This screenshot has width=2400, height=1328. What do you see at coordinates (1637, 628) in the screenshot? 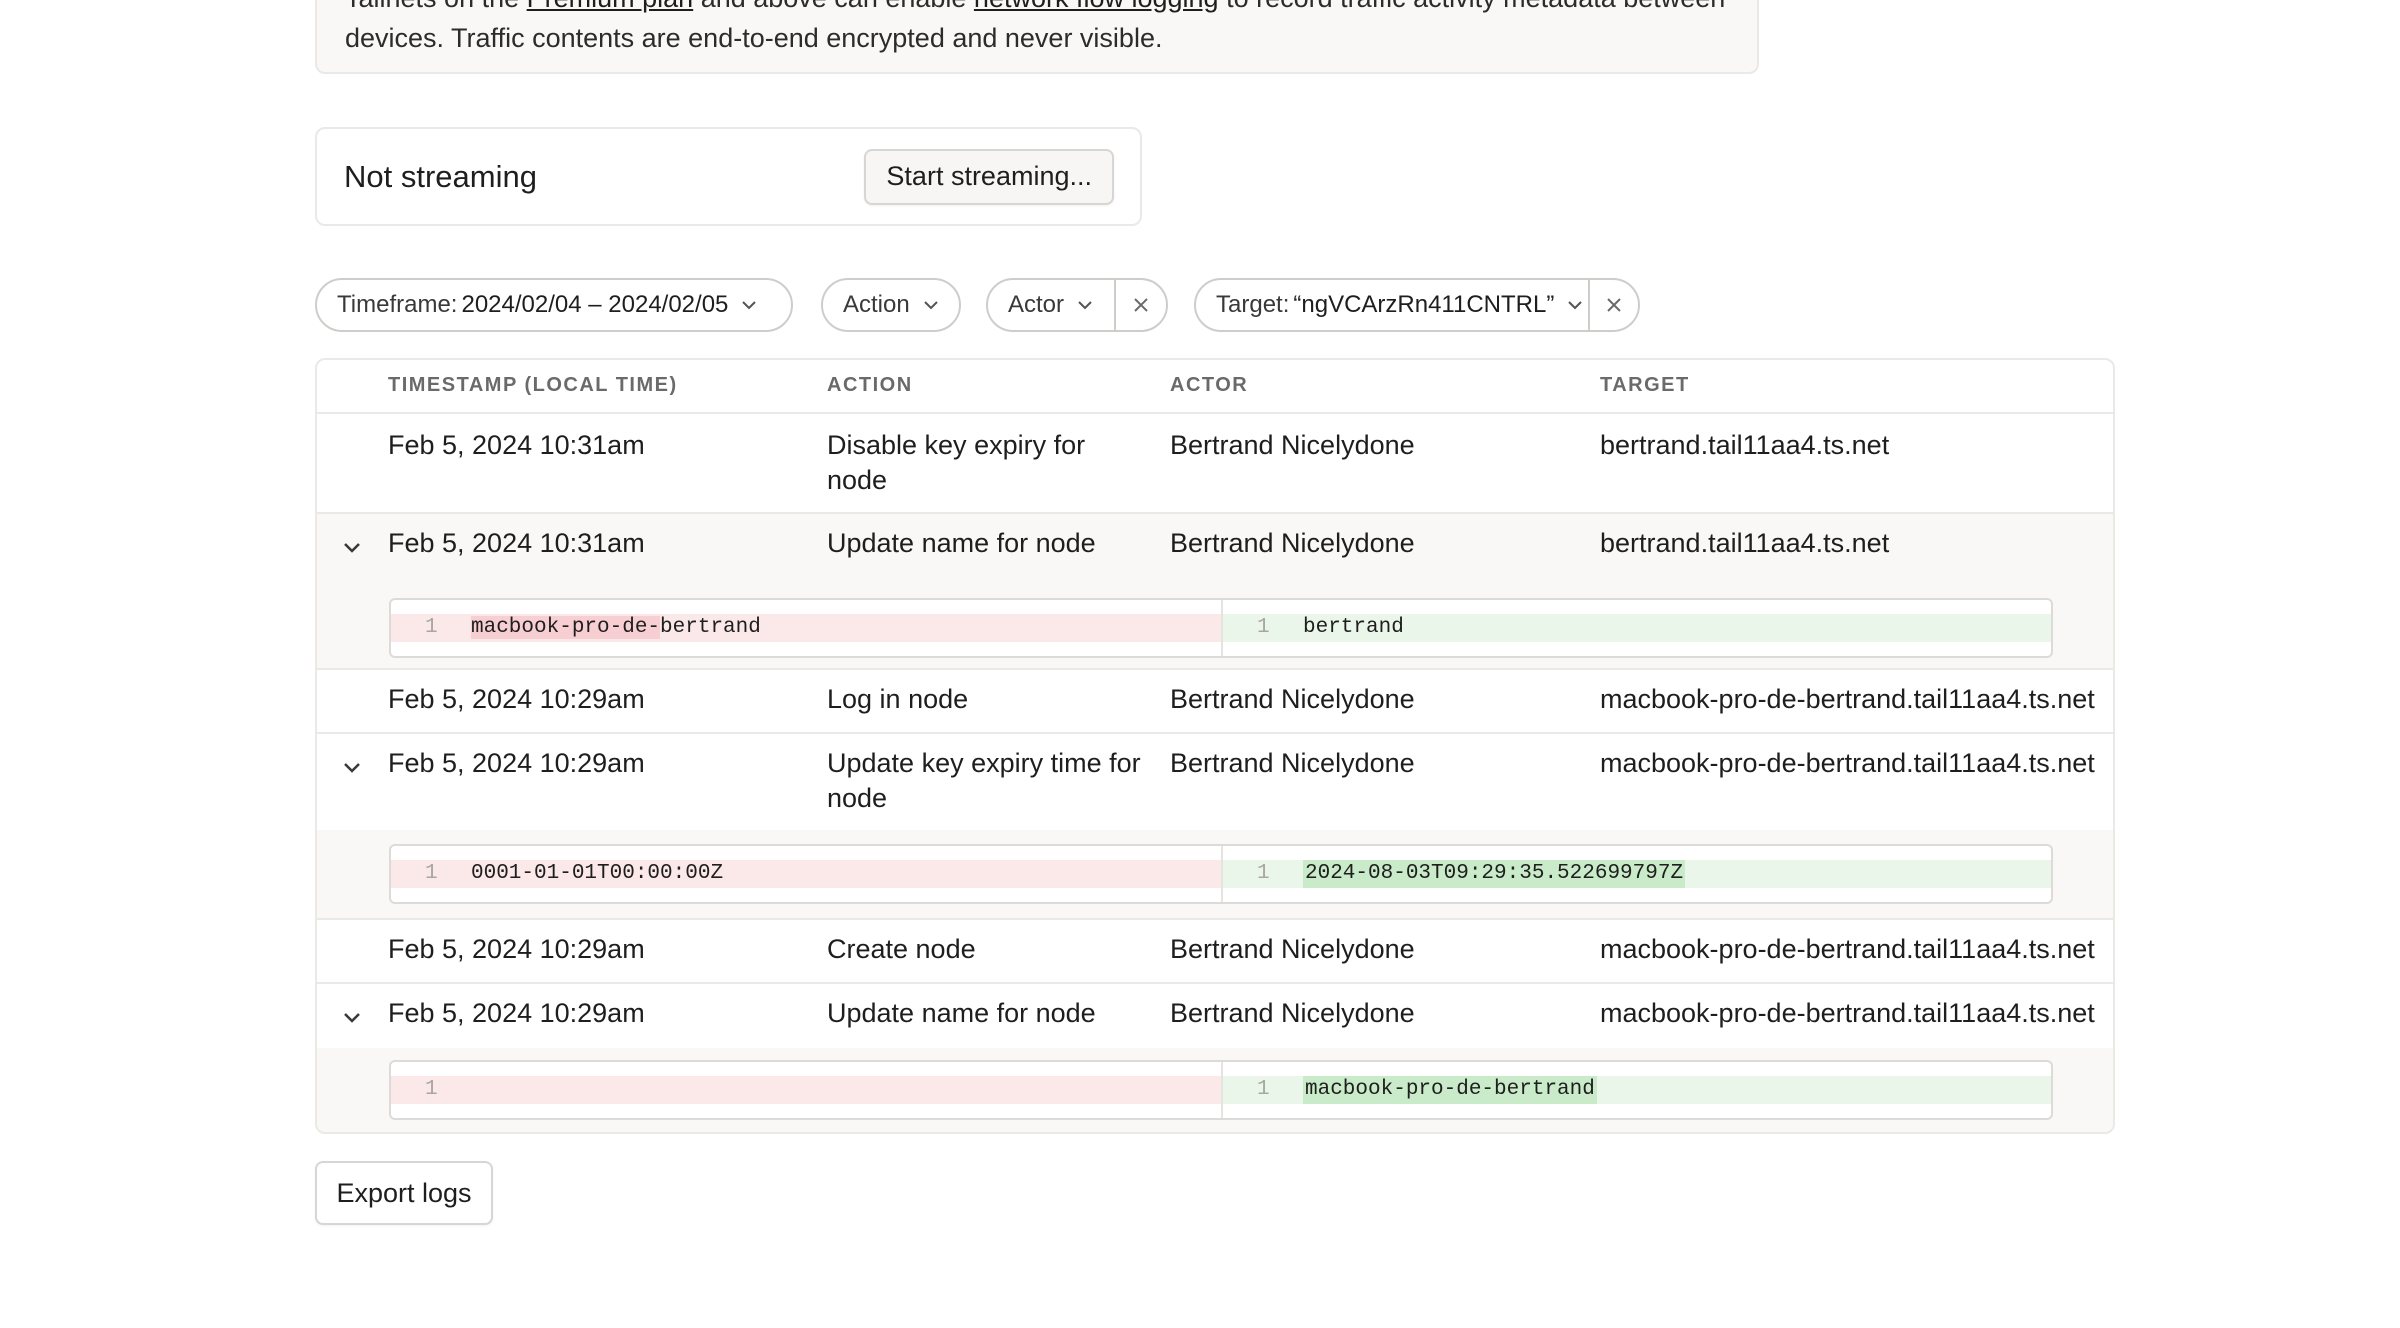
I see `diff-new-side: 1 bertrand` at bounding box center [1637, 628].